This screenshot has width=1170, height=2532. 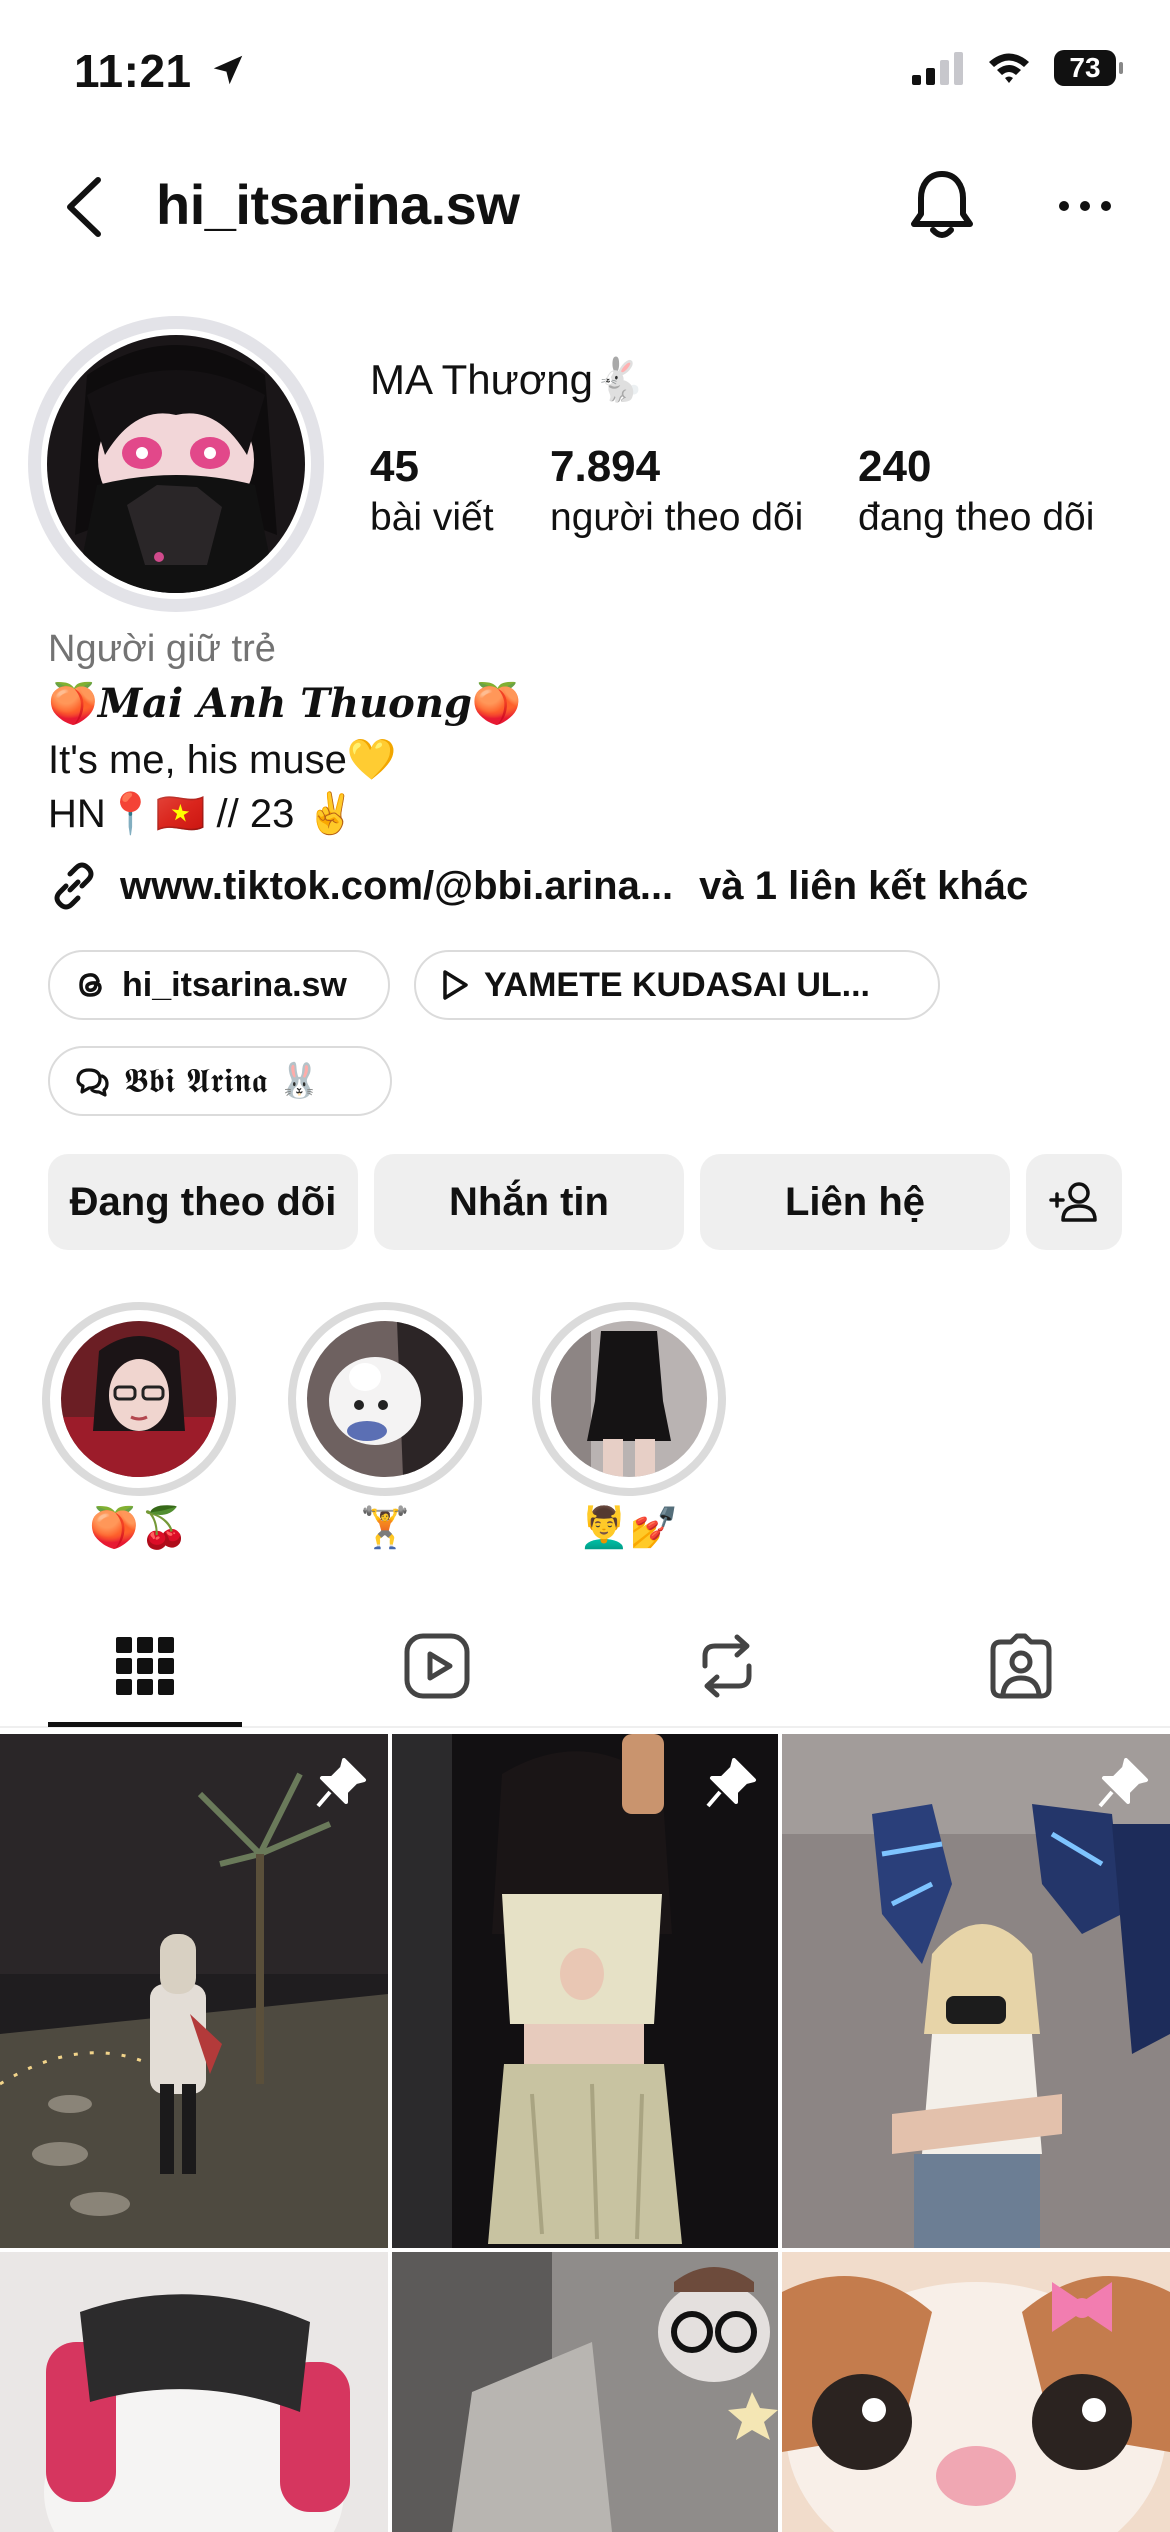 I want to click on status-time: 11:21, so click(x=160, y=71).